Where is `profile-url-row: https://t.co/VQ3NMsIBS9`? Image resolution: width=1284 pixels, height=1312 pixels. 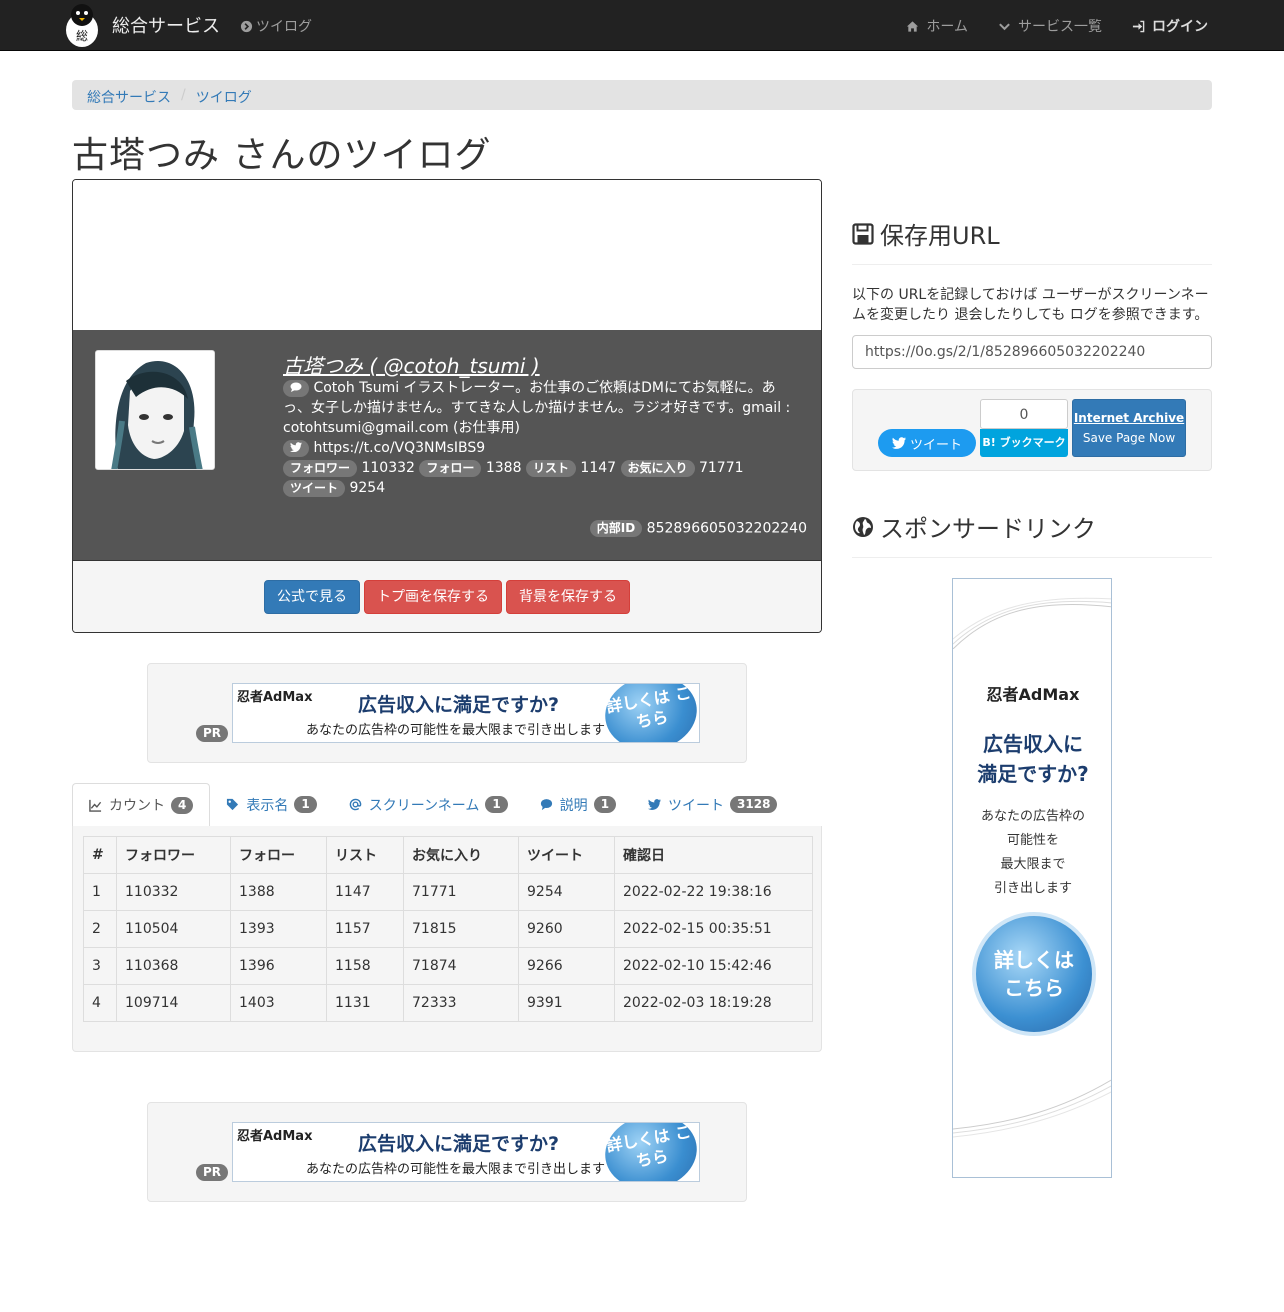 profile-url-row: https://t.co/VQ3NMsIBS9 is located at coordinates (543, 448).